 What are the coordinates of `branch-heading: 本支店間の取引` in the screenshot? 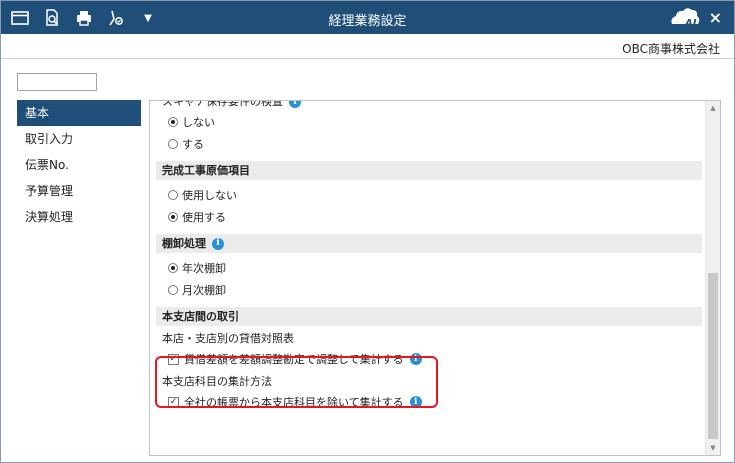 It's located at (429, 316).